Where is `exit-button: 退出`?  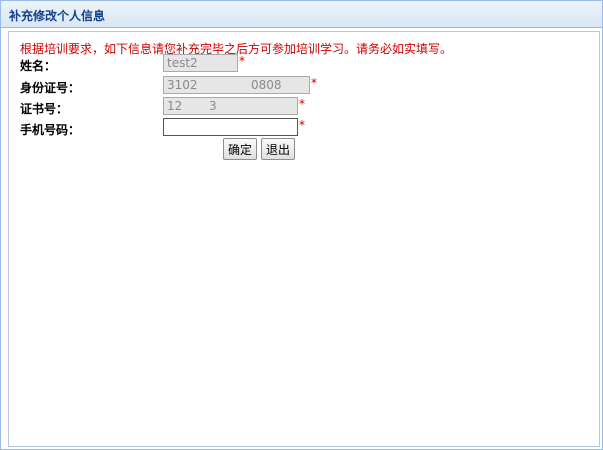 exit-button: 退出 is located at coordinates (278, 149).